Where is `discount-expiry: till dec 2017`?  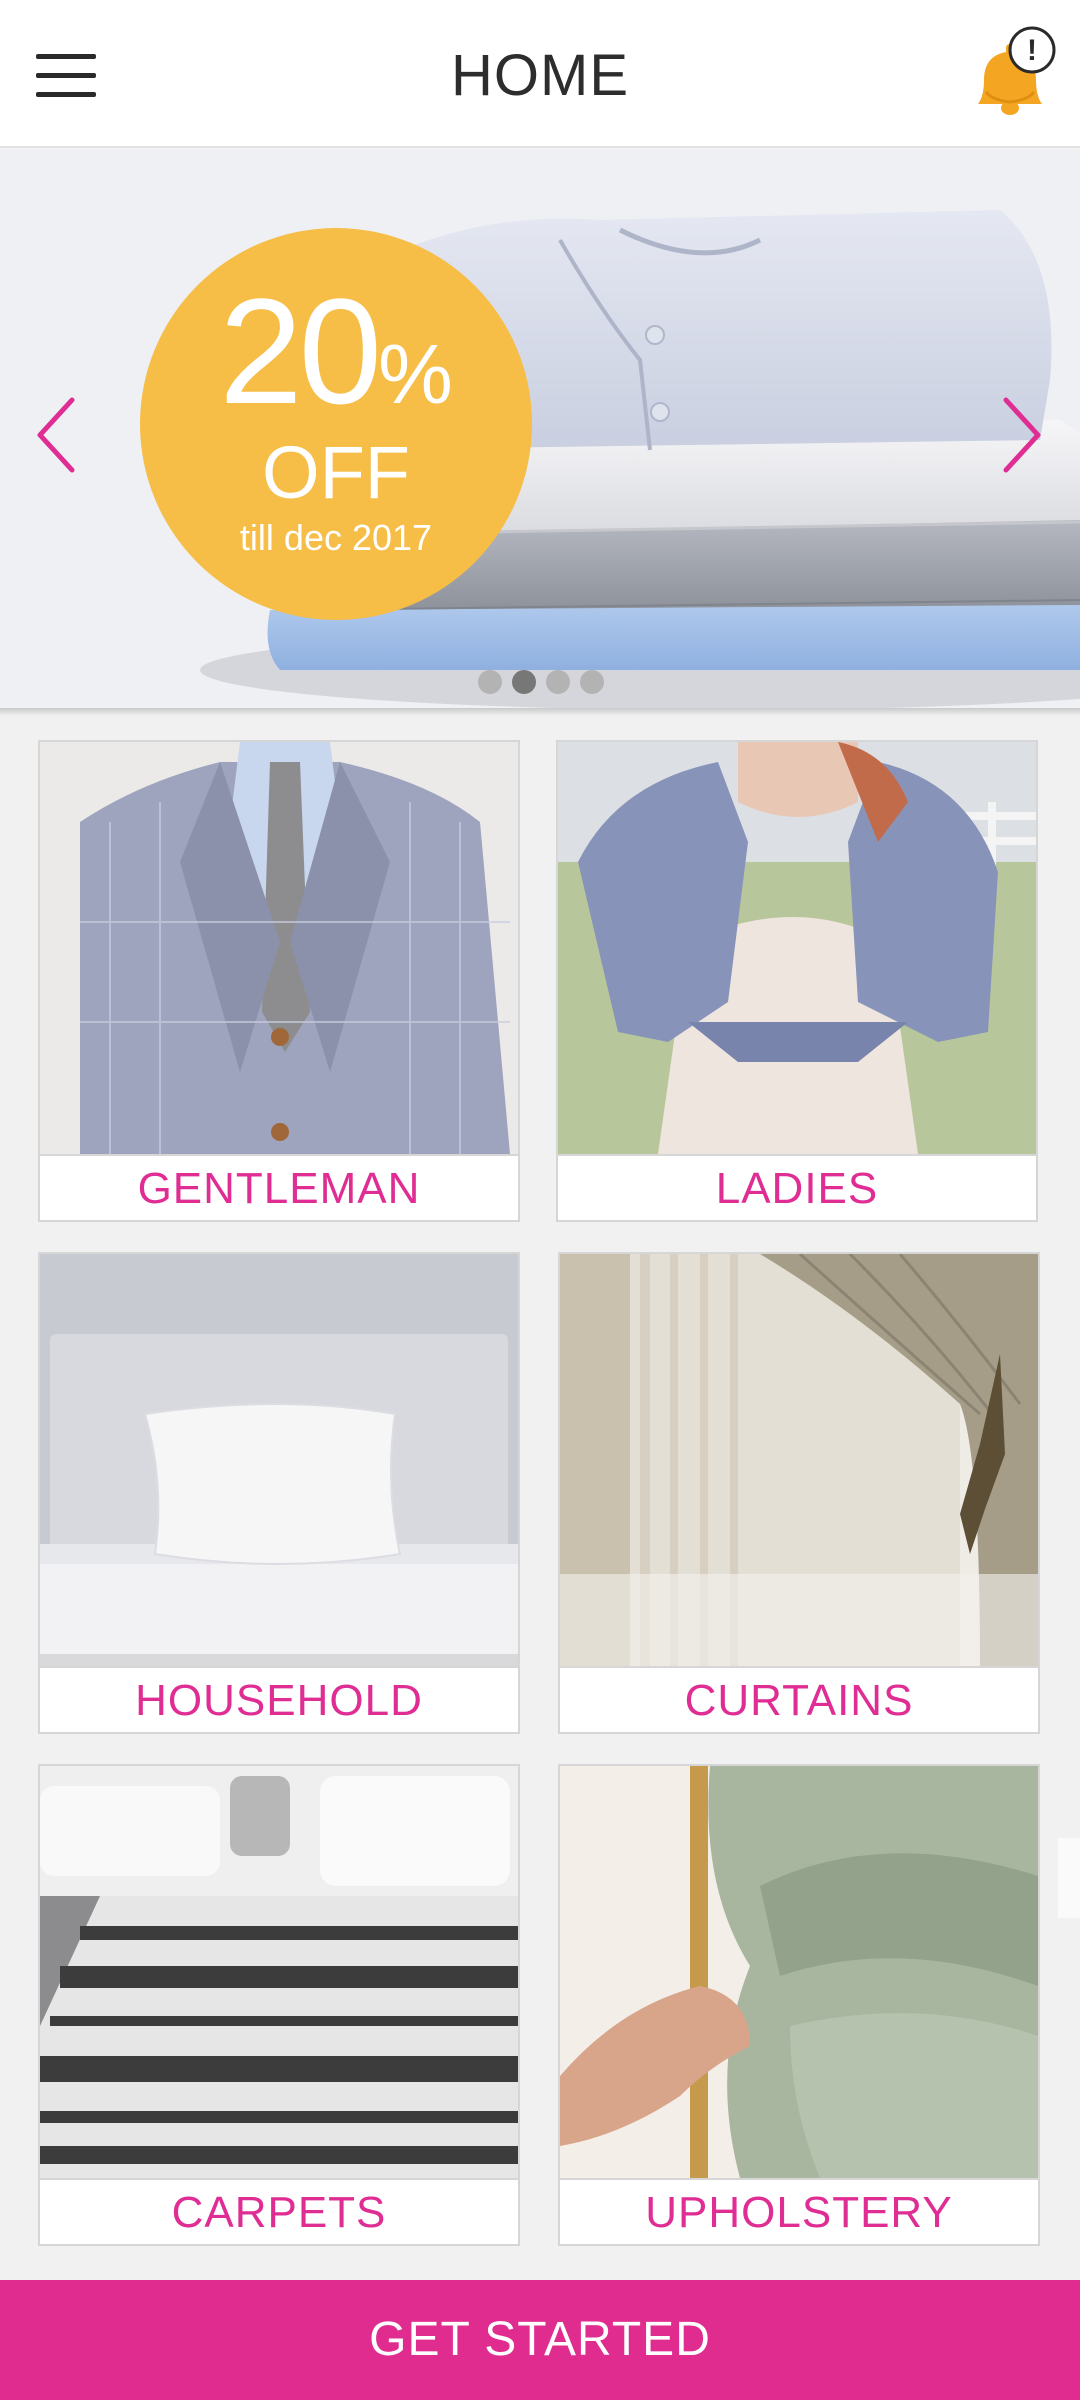 discount-expiry: till dec 2017 is located at coordinates (336, 537).